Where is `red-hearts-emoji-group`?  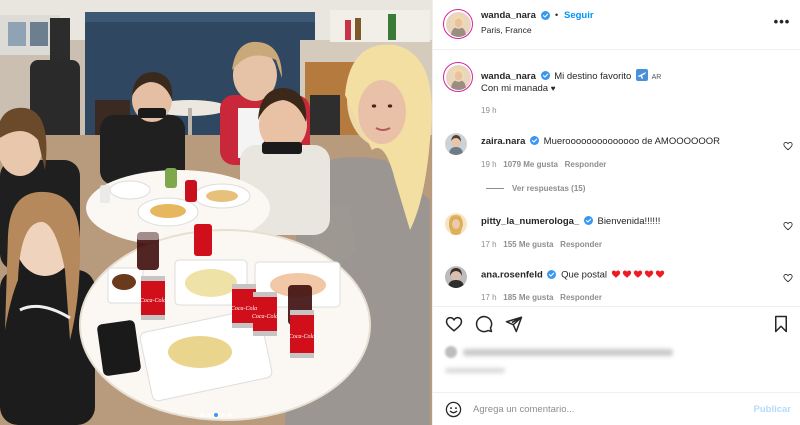
red-hearts-emoji-group is located at coordinates (637, 275).